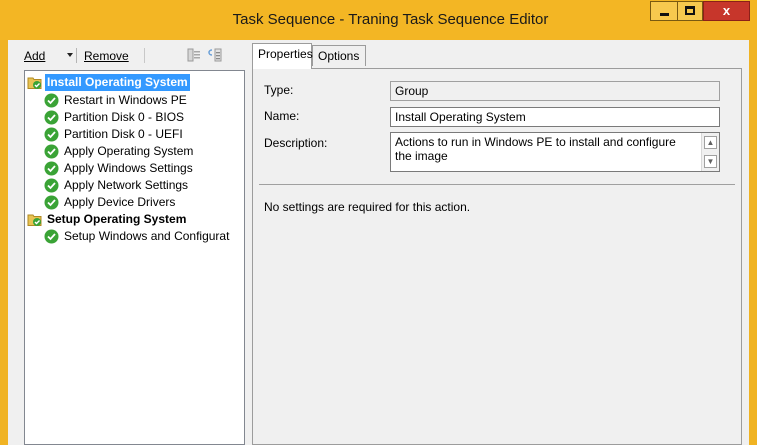 This screenshot has width=758, height=445. What do you see at coordinates (129, 151) in the screenshot?
I see `tree-step-label: Apply Operating System` at bounding box center [129, 151].